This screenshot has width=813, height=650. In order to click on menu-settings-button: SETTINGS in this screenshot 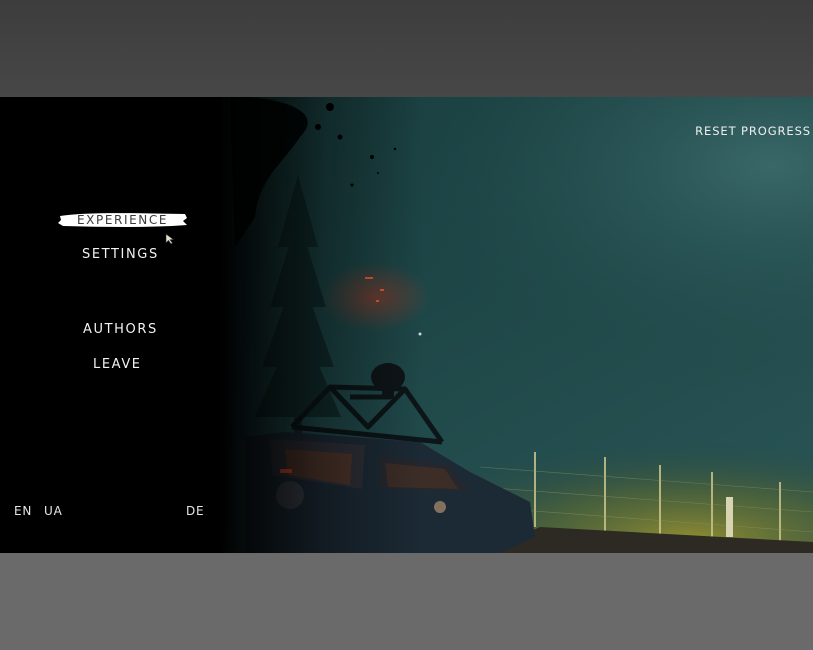, I will do `click(120, 254)`.